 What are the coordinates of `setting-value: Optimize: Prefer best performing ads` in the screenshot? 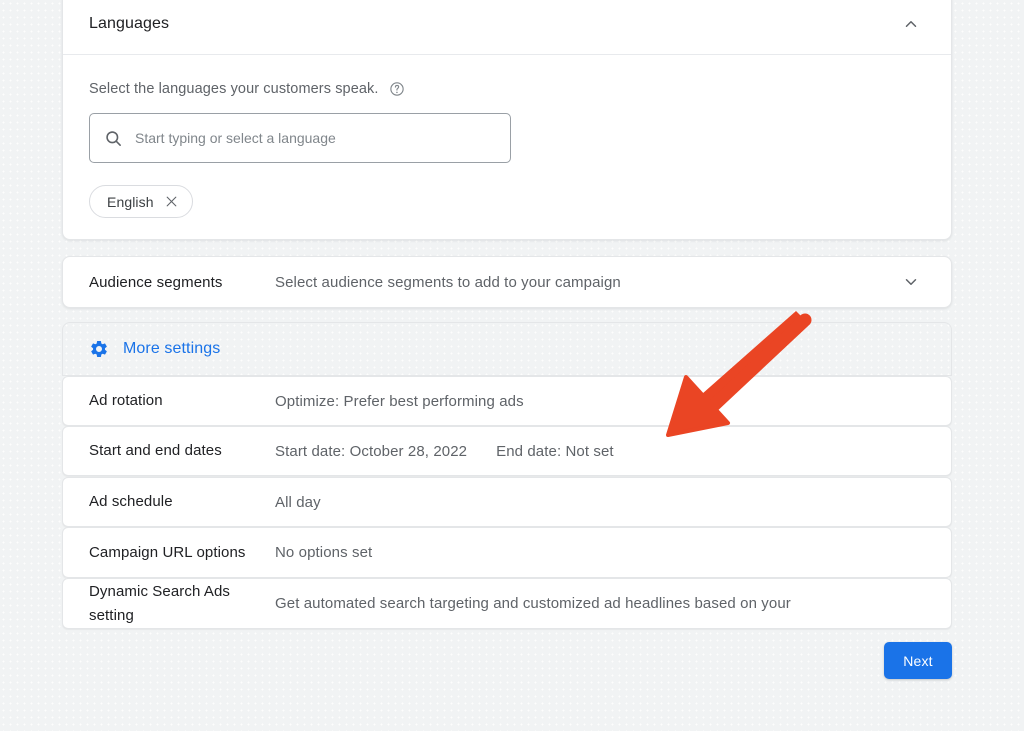 It's located at (399, 401).